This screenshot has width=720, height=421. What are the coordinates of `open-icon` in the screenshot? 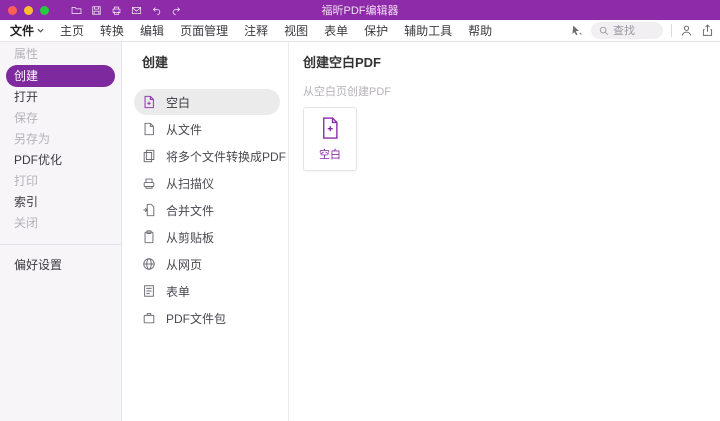 It's located at (76, 10).